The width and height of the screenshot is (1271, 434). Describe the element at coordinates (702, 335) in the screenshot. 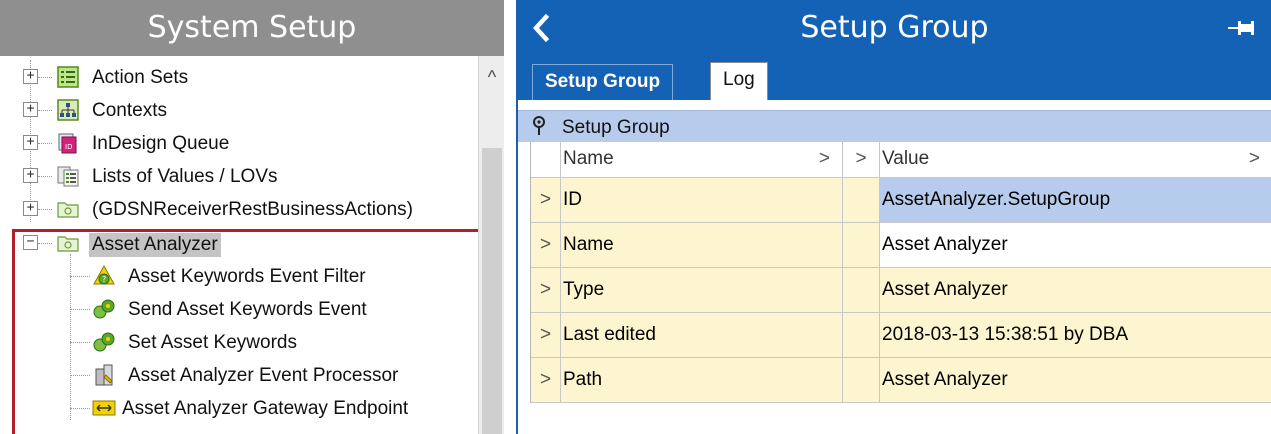

I see `row-name-cell: Last edited` at that location.